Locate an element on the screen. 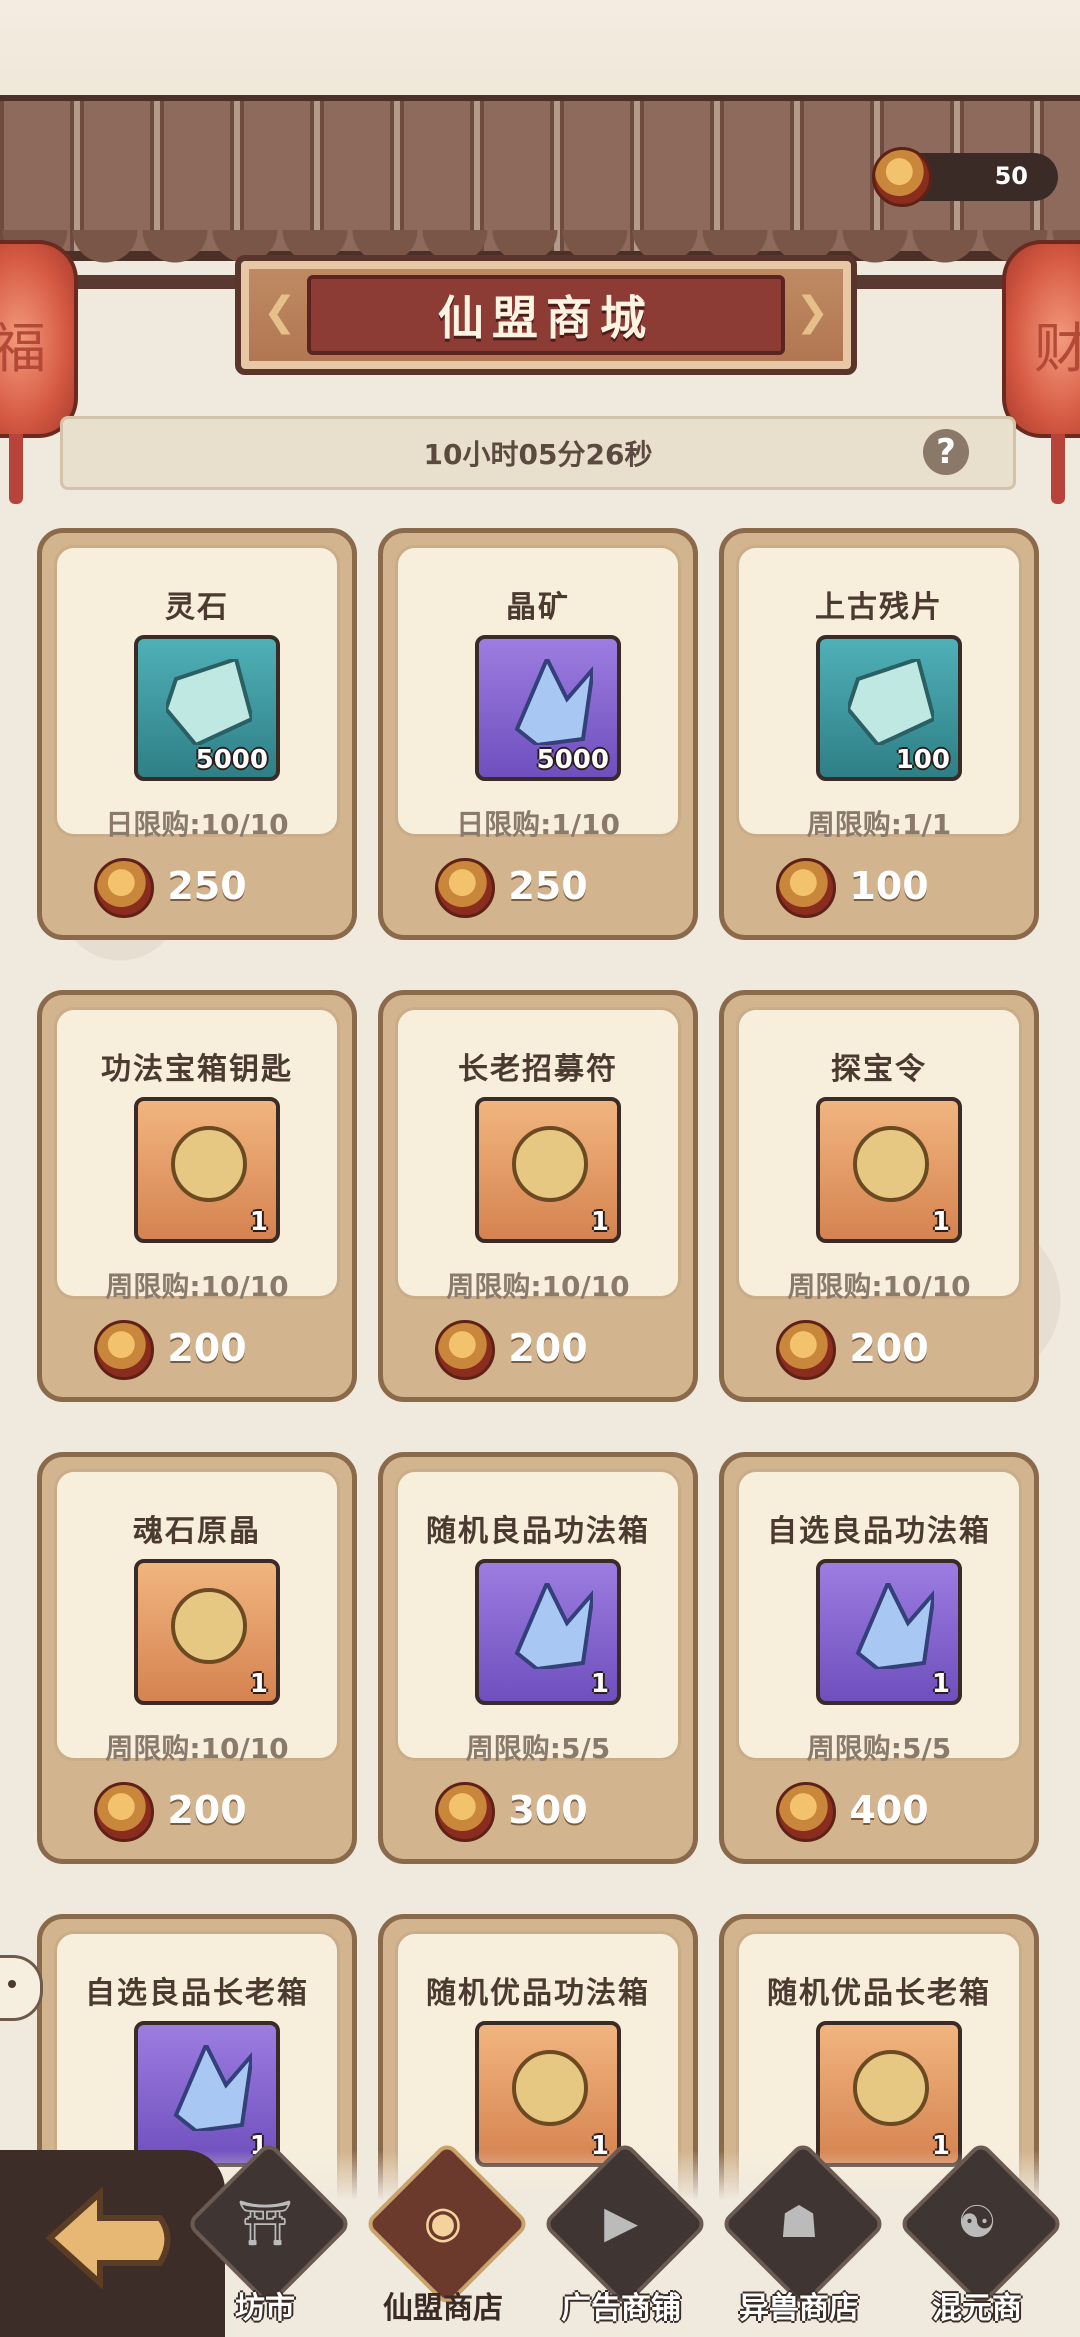  page-title: 仙盟商城 is located at coordinates (546, 315).